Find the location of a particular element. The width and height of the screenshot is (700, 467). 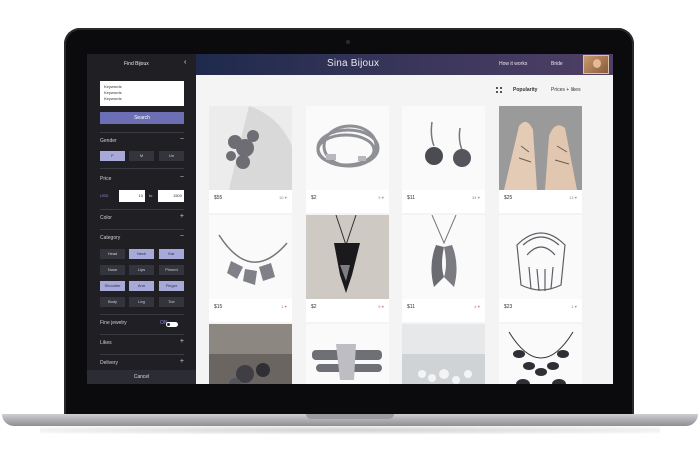

delivery-section-header: Delivery + is located at coordinates (142, 364).